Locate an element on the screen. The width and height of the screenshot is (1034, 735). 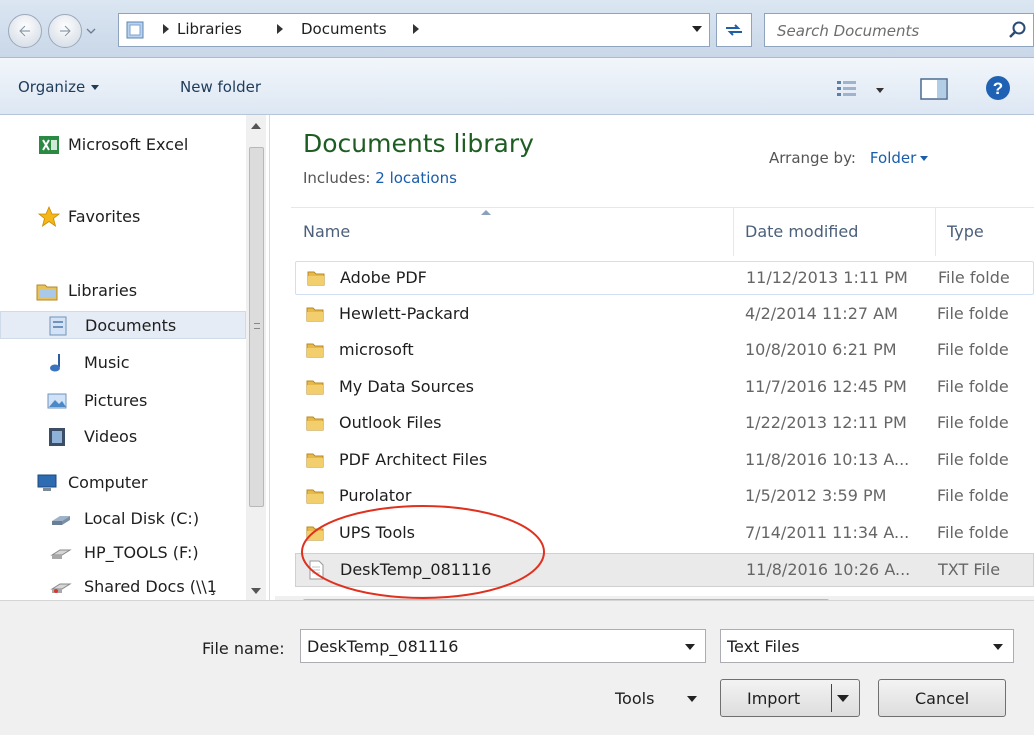
date-modified: 4/2/2014 11:27 AM is located at coordinates (821, 313).